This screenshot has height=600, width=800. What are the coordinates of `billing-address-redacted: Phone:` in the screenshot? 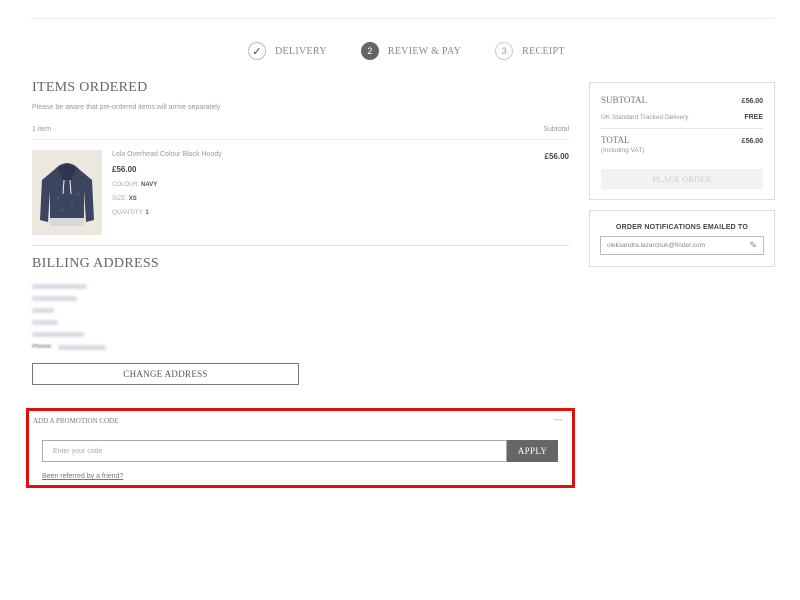 It's located at (300, 317).